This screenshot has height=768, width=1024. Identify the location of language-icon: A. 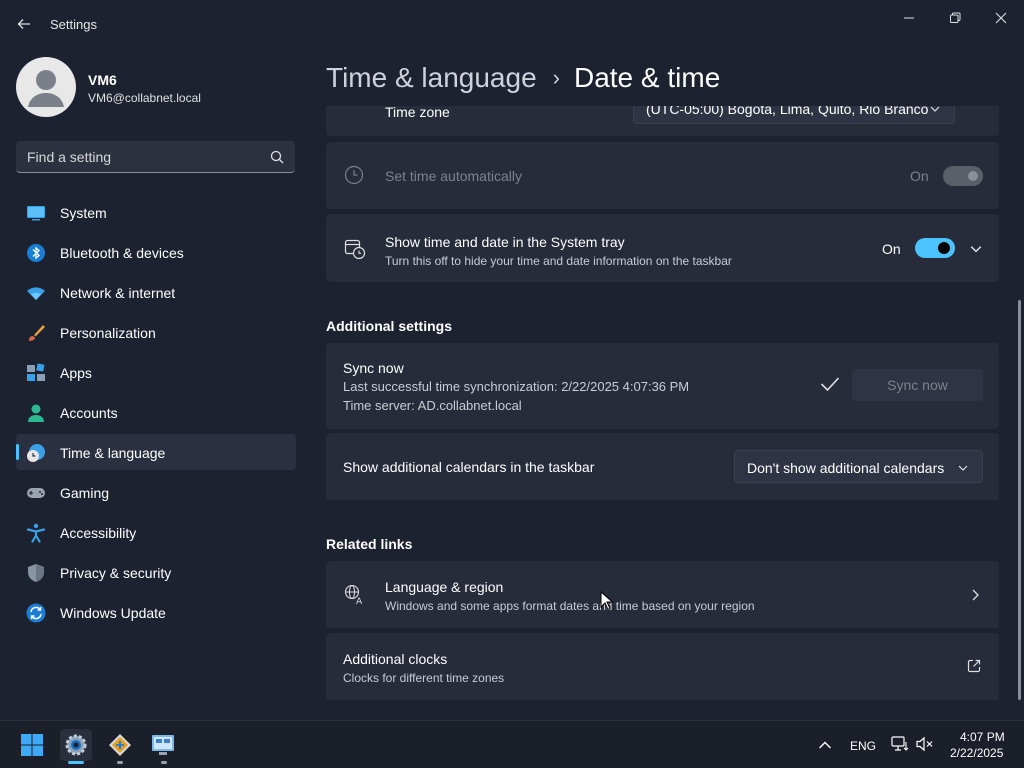
(353, 595).